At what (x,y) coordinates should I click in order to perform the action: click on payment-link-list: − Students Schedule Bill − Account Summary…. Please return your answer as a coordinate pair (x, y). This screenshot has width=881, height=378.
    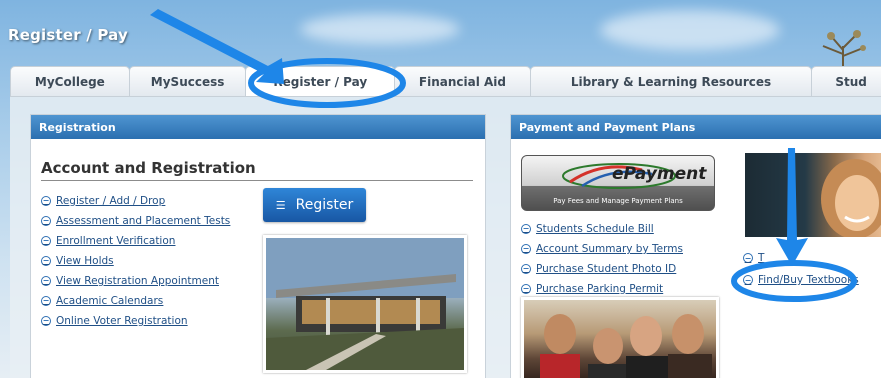
    Looking at the image, I should click on (602, 259).